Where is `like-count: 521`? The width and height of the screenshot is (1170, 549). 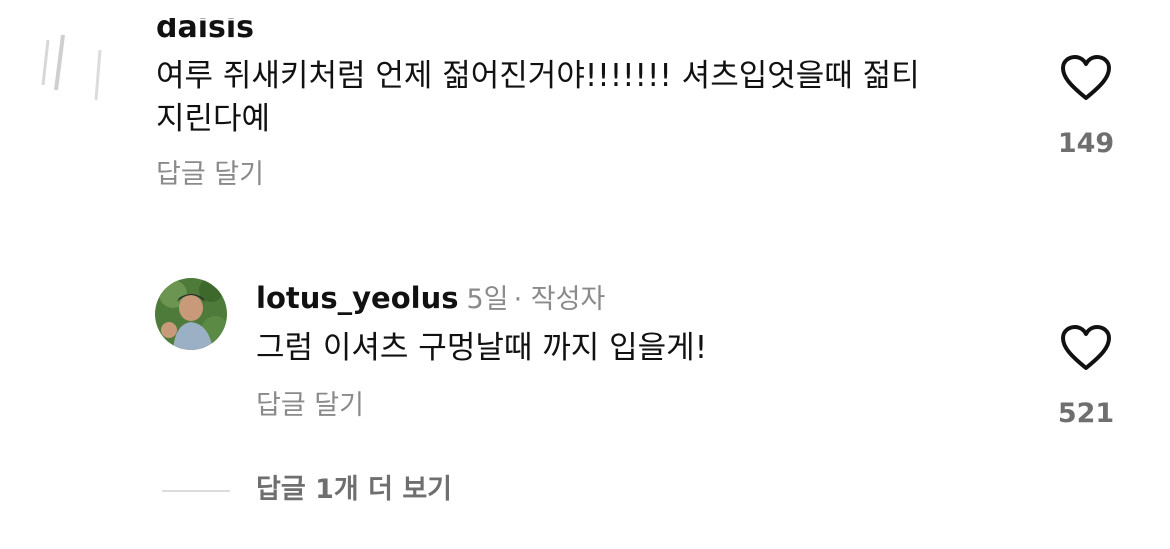 like-count: 521 is located at coordinates (1086, 413).